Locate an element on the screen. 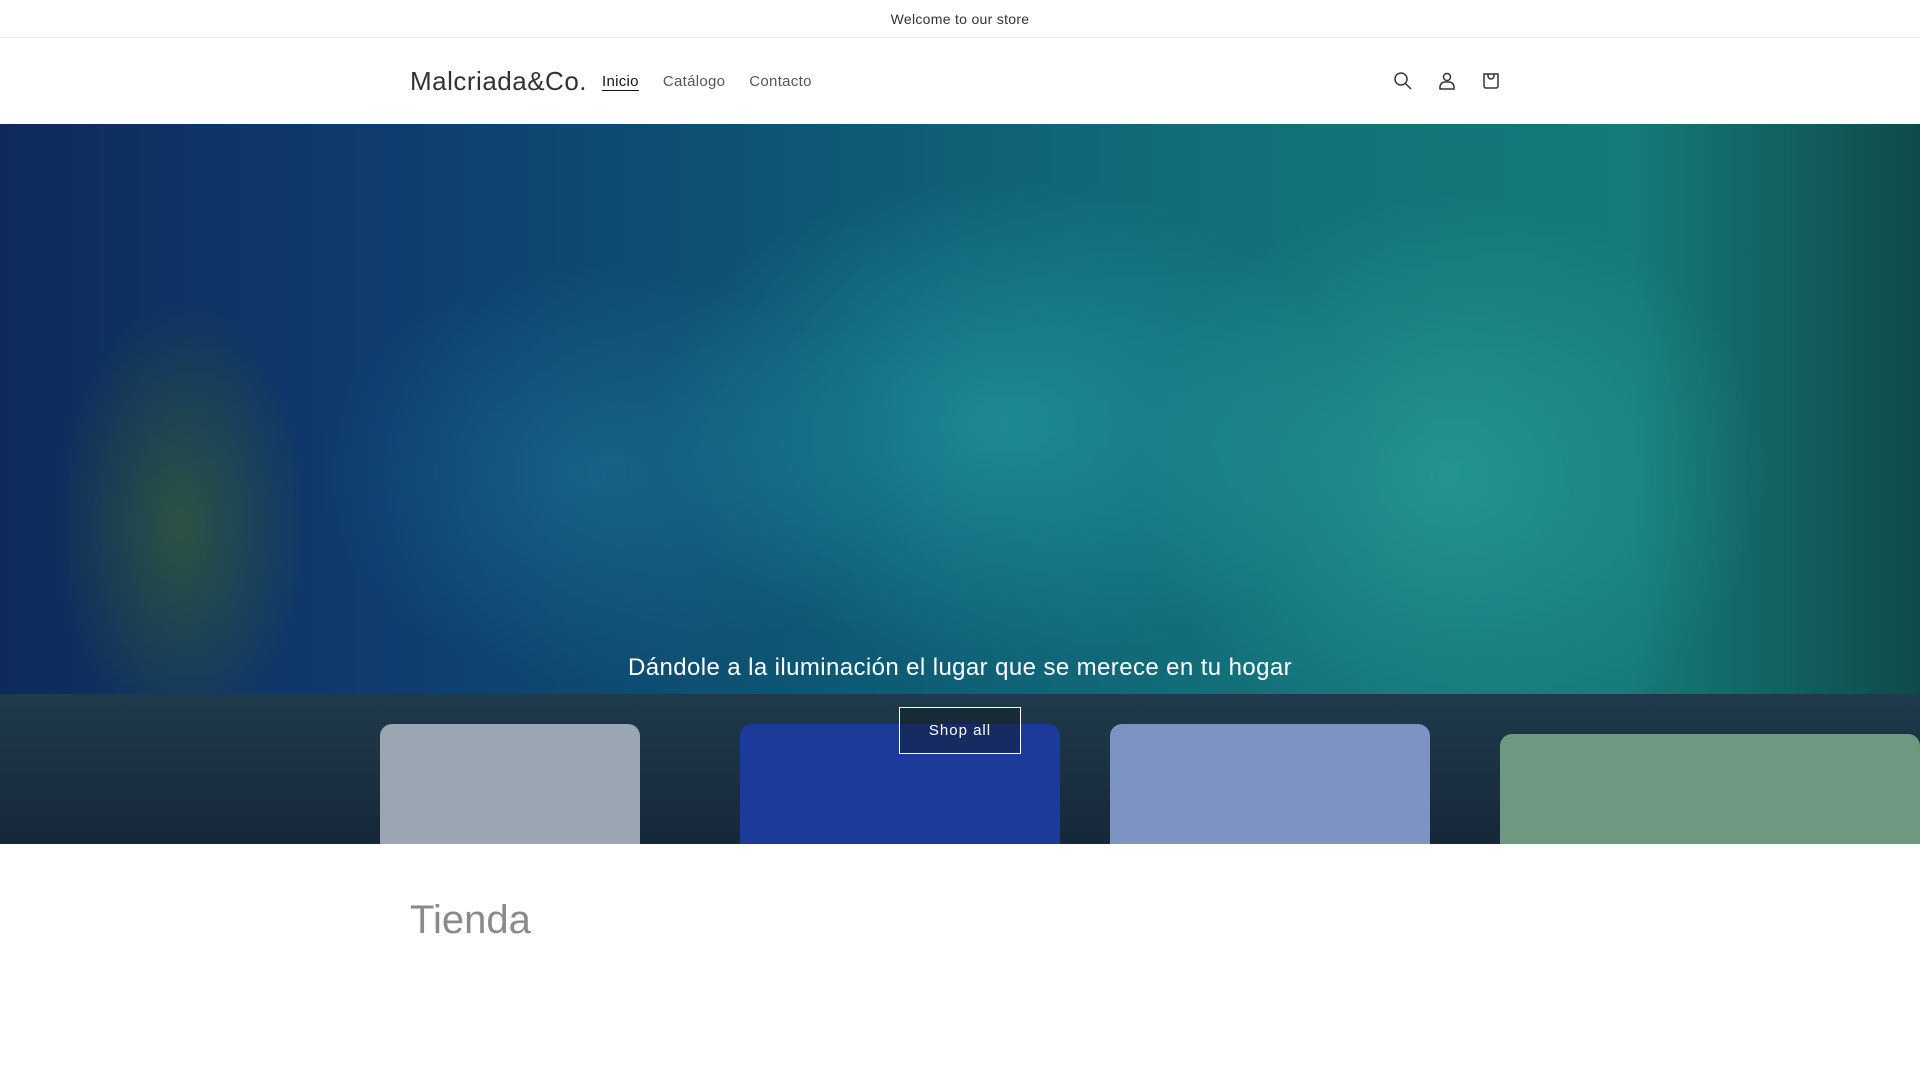 This screenshot has height=1080, width=1920. main-nav: Inicio Catálogo Contacto is located at coordinates (707, 81).